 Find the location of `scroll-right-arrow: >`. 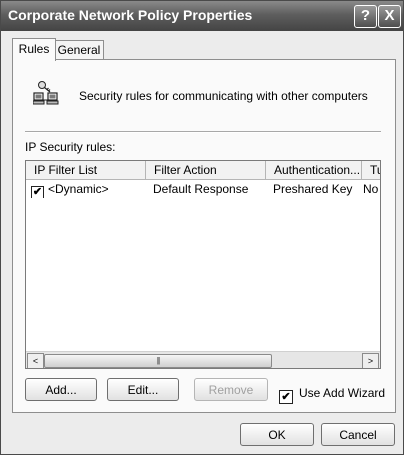

scroll-right-arrow: > is located at coordinates (370, 360).